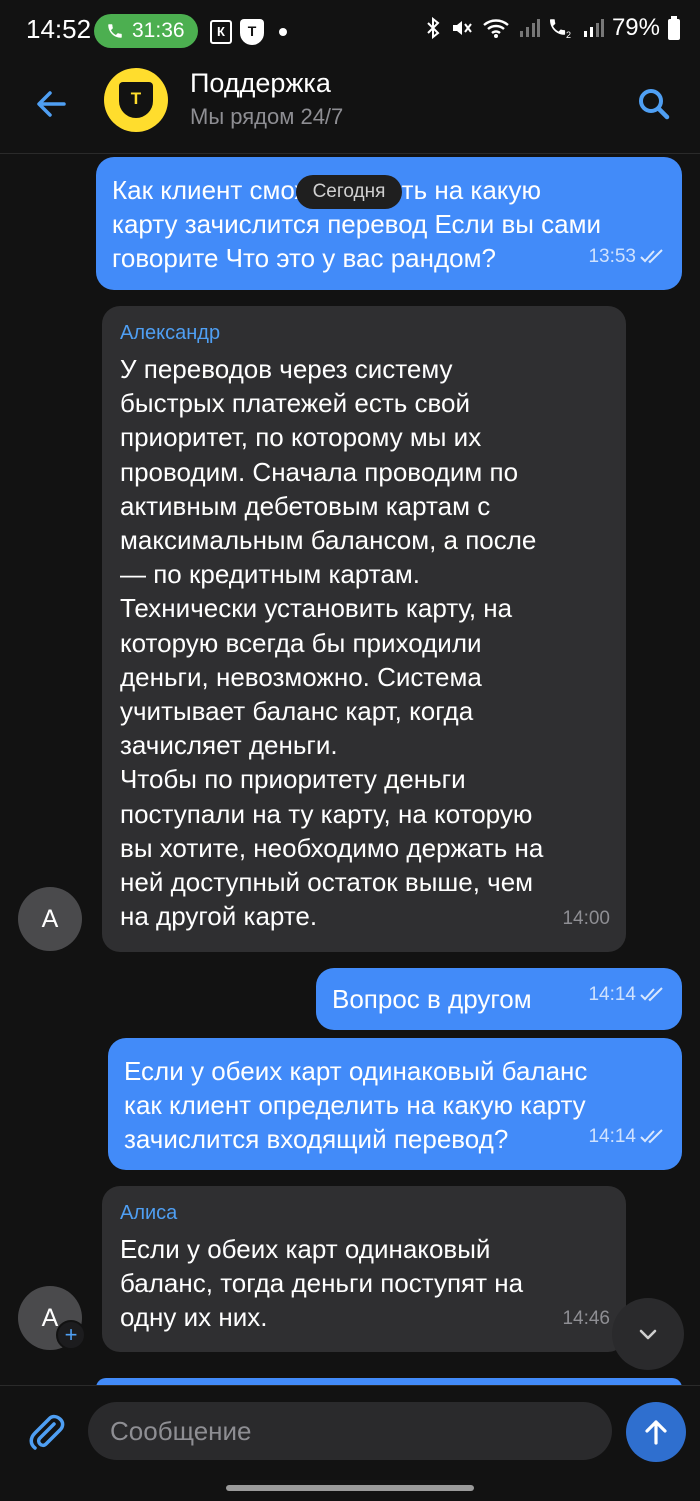 The image size is (700, 1501). Describe the element at coordinates (260, 83) in the screenshot. I see `chat-title: Поддержка` at that location.